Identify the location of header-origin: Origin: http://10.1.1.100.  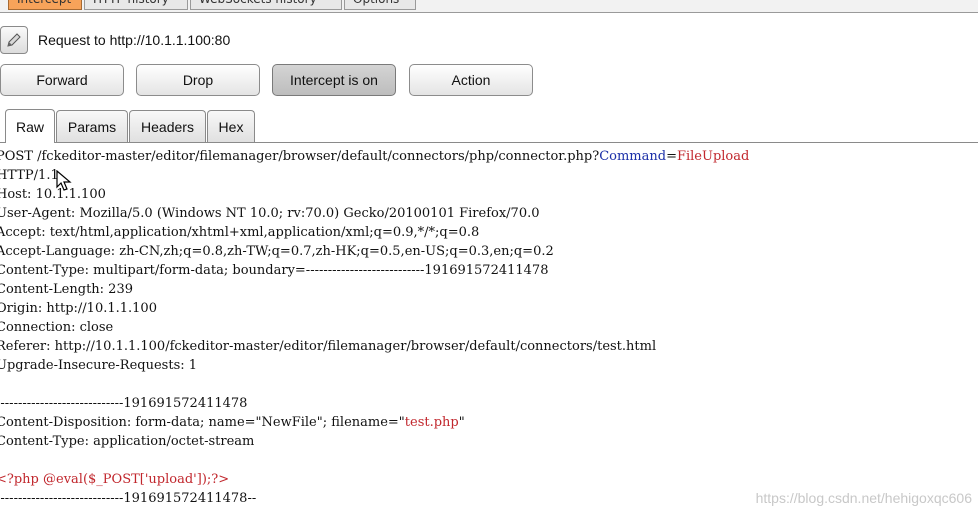
(78, 308).